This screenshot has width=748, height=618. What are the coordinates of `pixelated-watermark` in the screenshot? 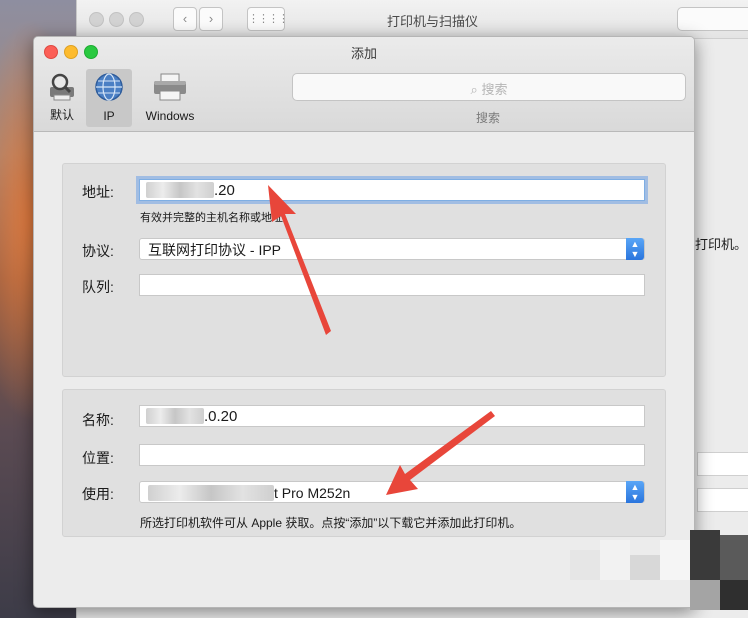 It's located at (659, 570).